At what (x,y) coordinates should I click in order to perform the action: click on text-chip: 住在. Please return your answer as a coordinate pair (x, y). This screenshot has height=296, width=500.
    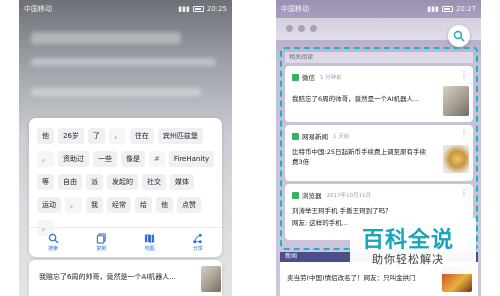
    Looking at the image, I should click on (141, 136).